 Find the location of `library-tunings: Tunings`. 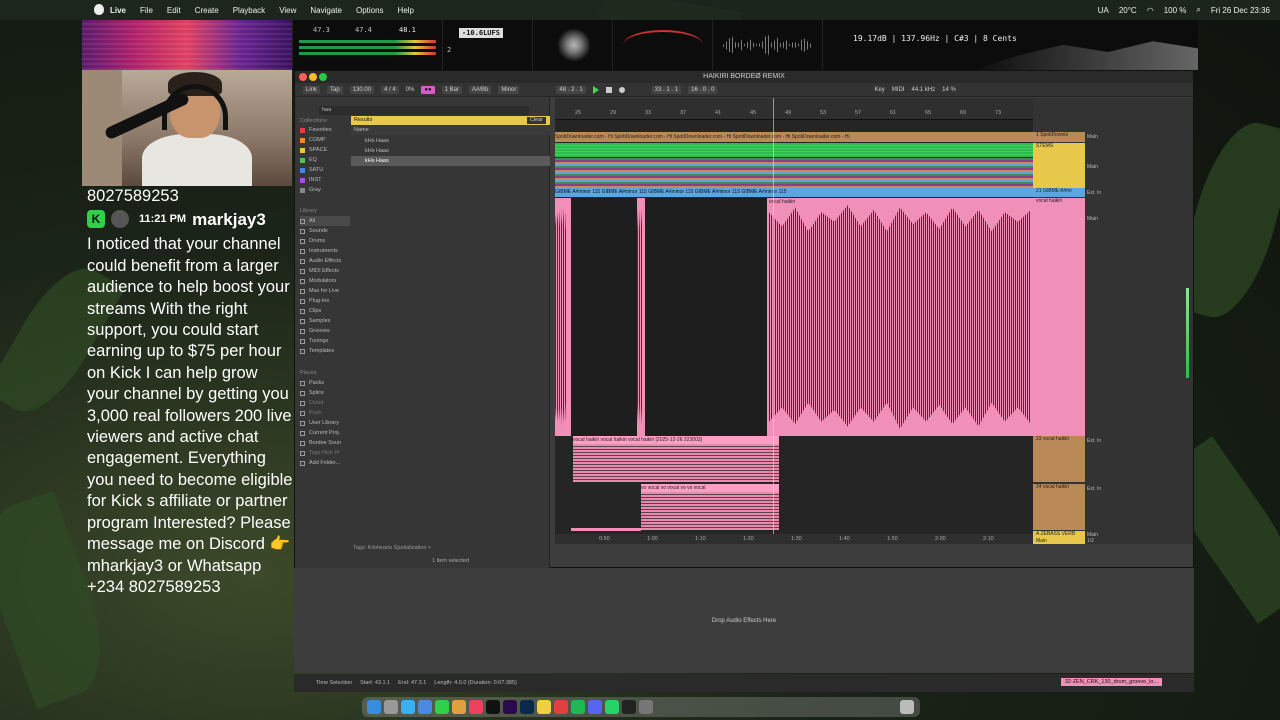

library-tunings: Tunings is located at coordinates (314, 341).